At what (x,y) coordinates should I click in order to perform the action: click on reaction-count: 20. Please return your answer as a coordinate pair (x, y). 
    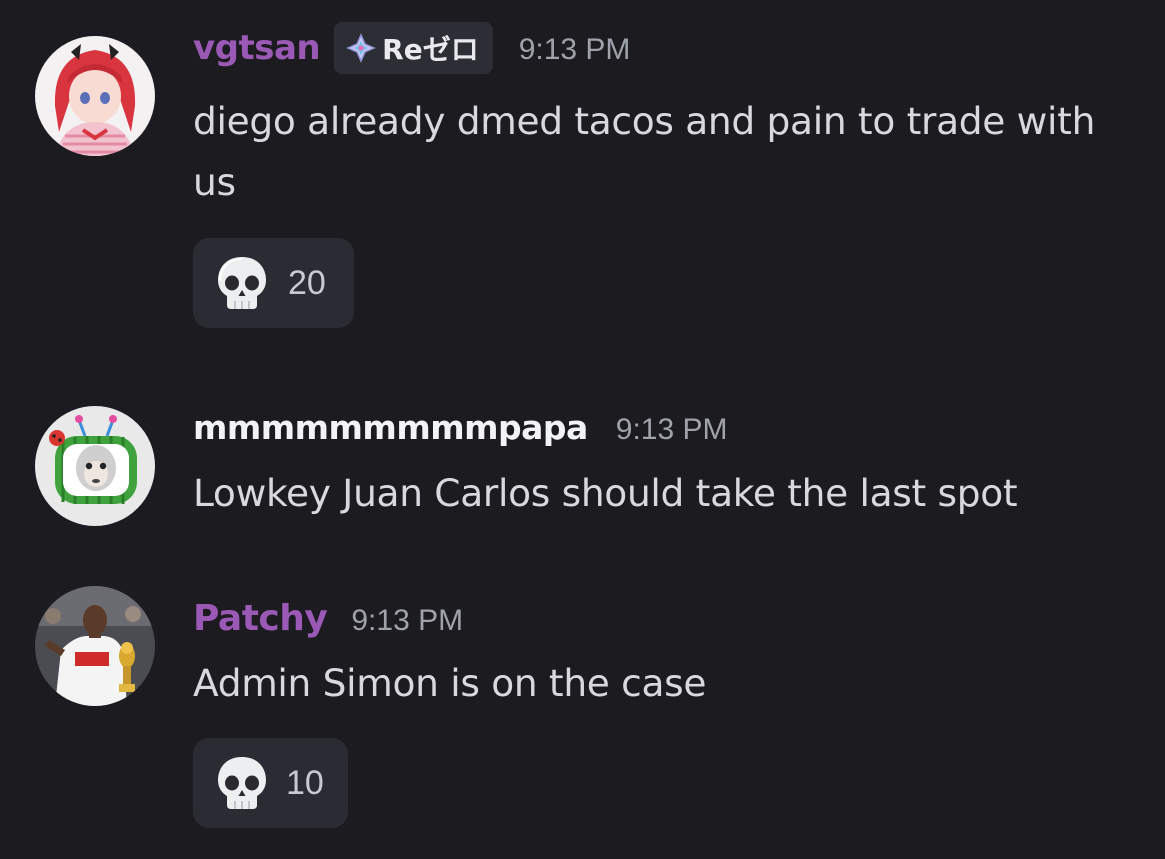
    Looking at the image, I should click on (307, 282).